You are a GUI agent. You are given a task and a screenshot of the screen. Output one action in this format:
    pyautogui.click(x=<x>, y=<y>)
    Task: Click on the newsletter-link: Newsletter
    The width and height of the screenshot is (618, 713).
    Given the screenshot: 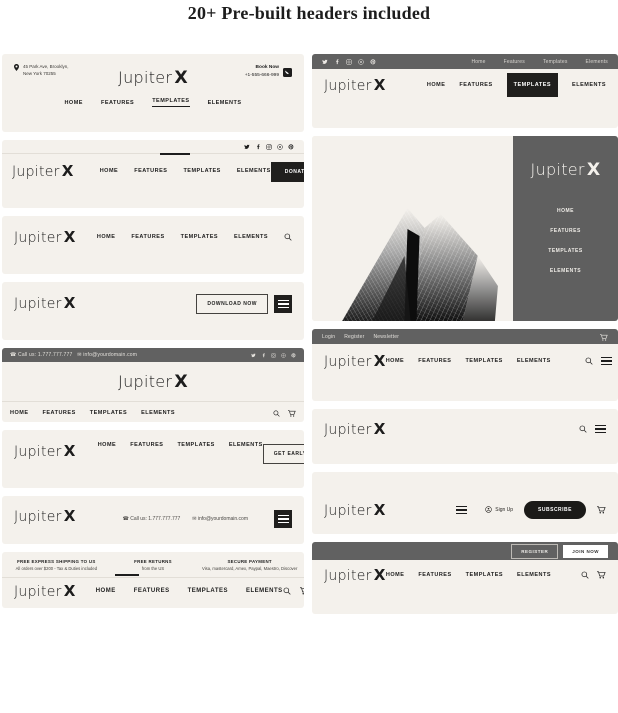 What is the action you would take?
    pyautogui.click(x=386, y=337)
    